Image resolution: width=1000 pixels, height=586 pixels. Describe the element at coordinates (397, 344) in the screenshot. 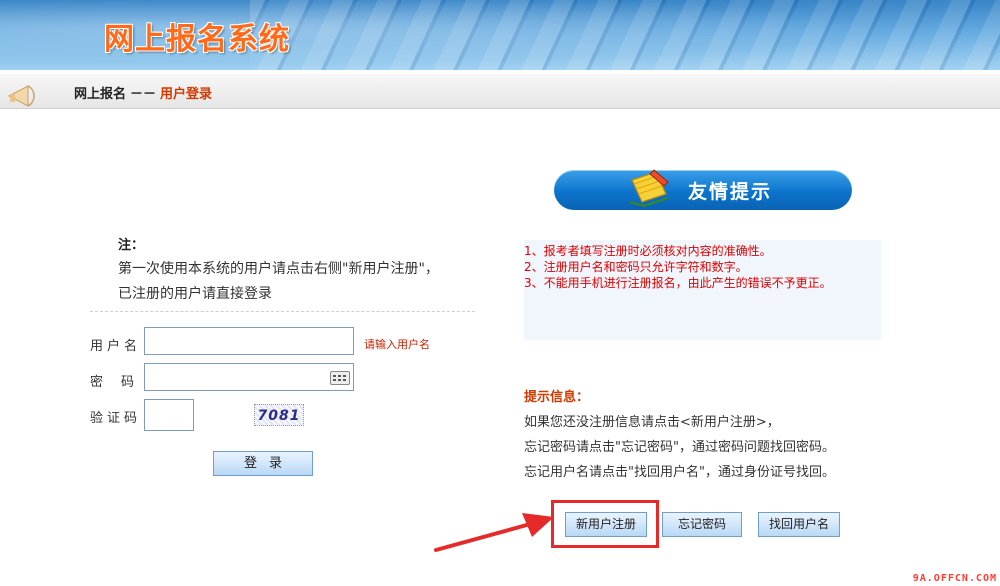

I see `username-hint: 请输入用户名` at that location.